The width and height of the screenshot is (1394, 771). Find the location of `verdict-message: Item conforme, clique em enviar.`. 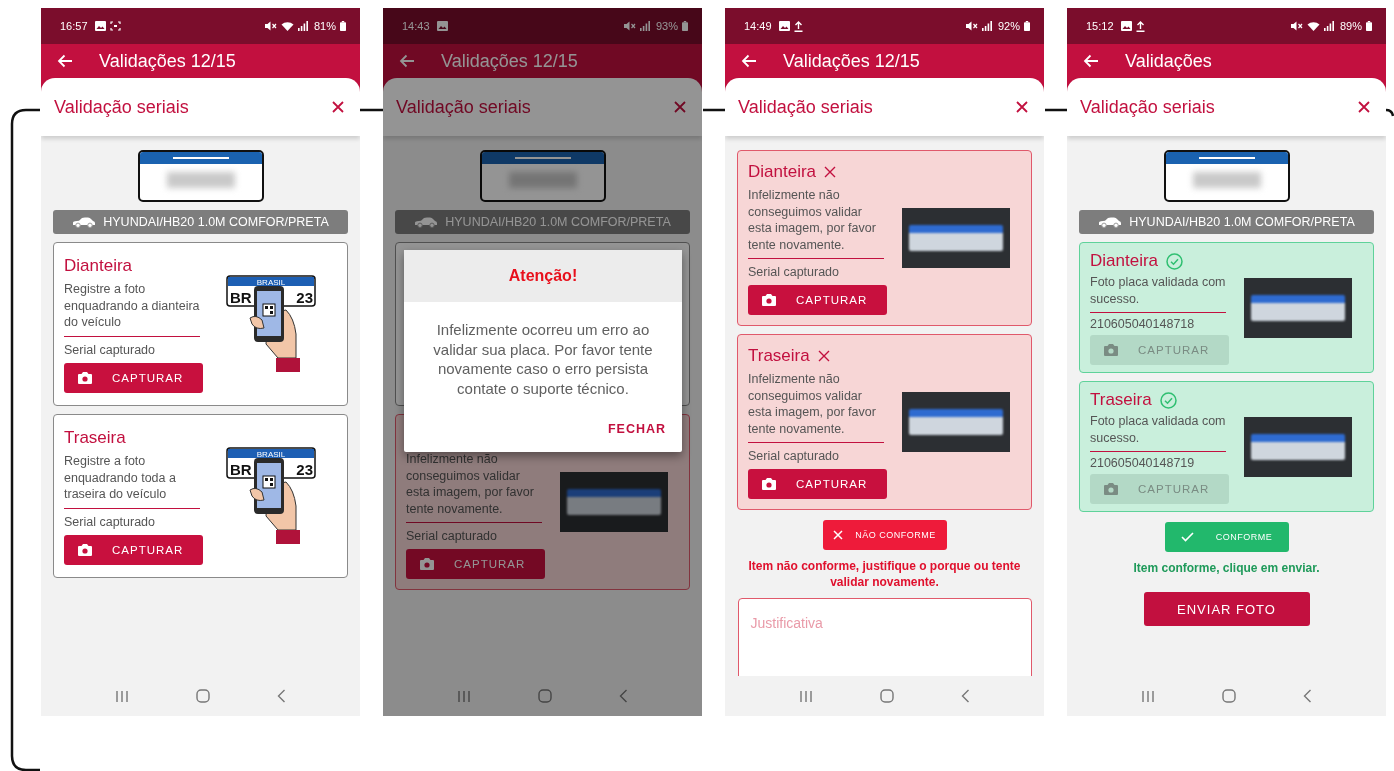

verdict-message: Item conforme, clique em enviar. is located at coordinates (1226, 568).